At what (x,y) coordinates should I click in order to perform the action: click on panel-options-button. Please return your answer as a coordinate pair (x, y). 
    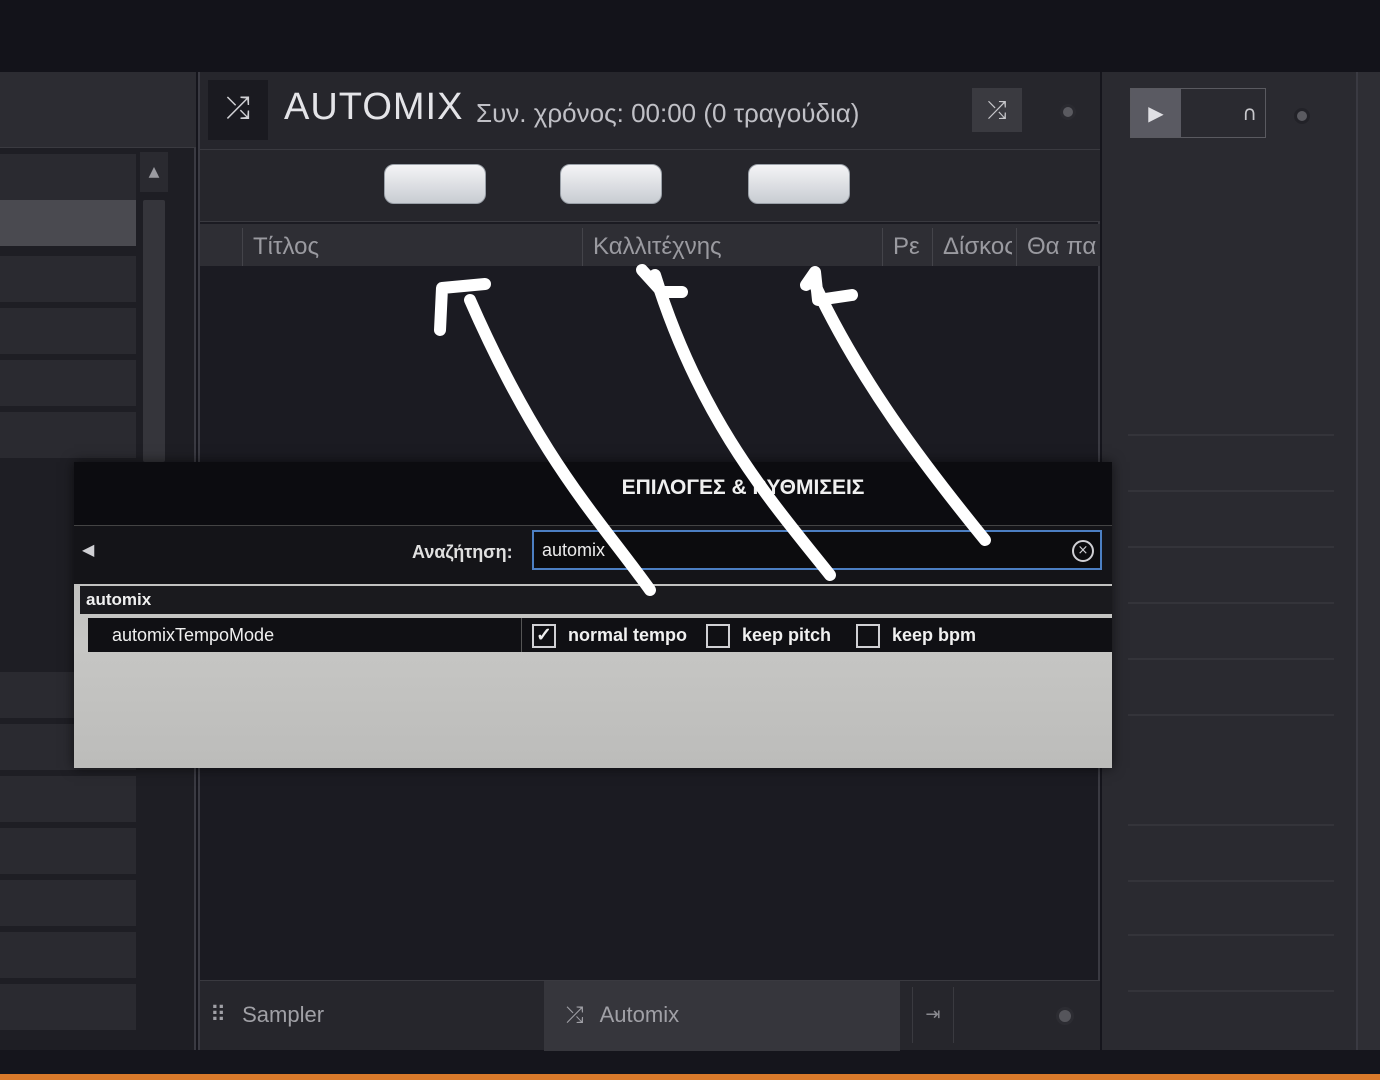
    Looking at the image, I should click on (1068, 112).